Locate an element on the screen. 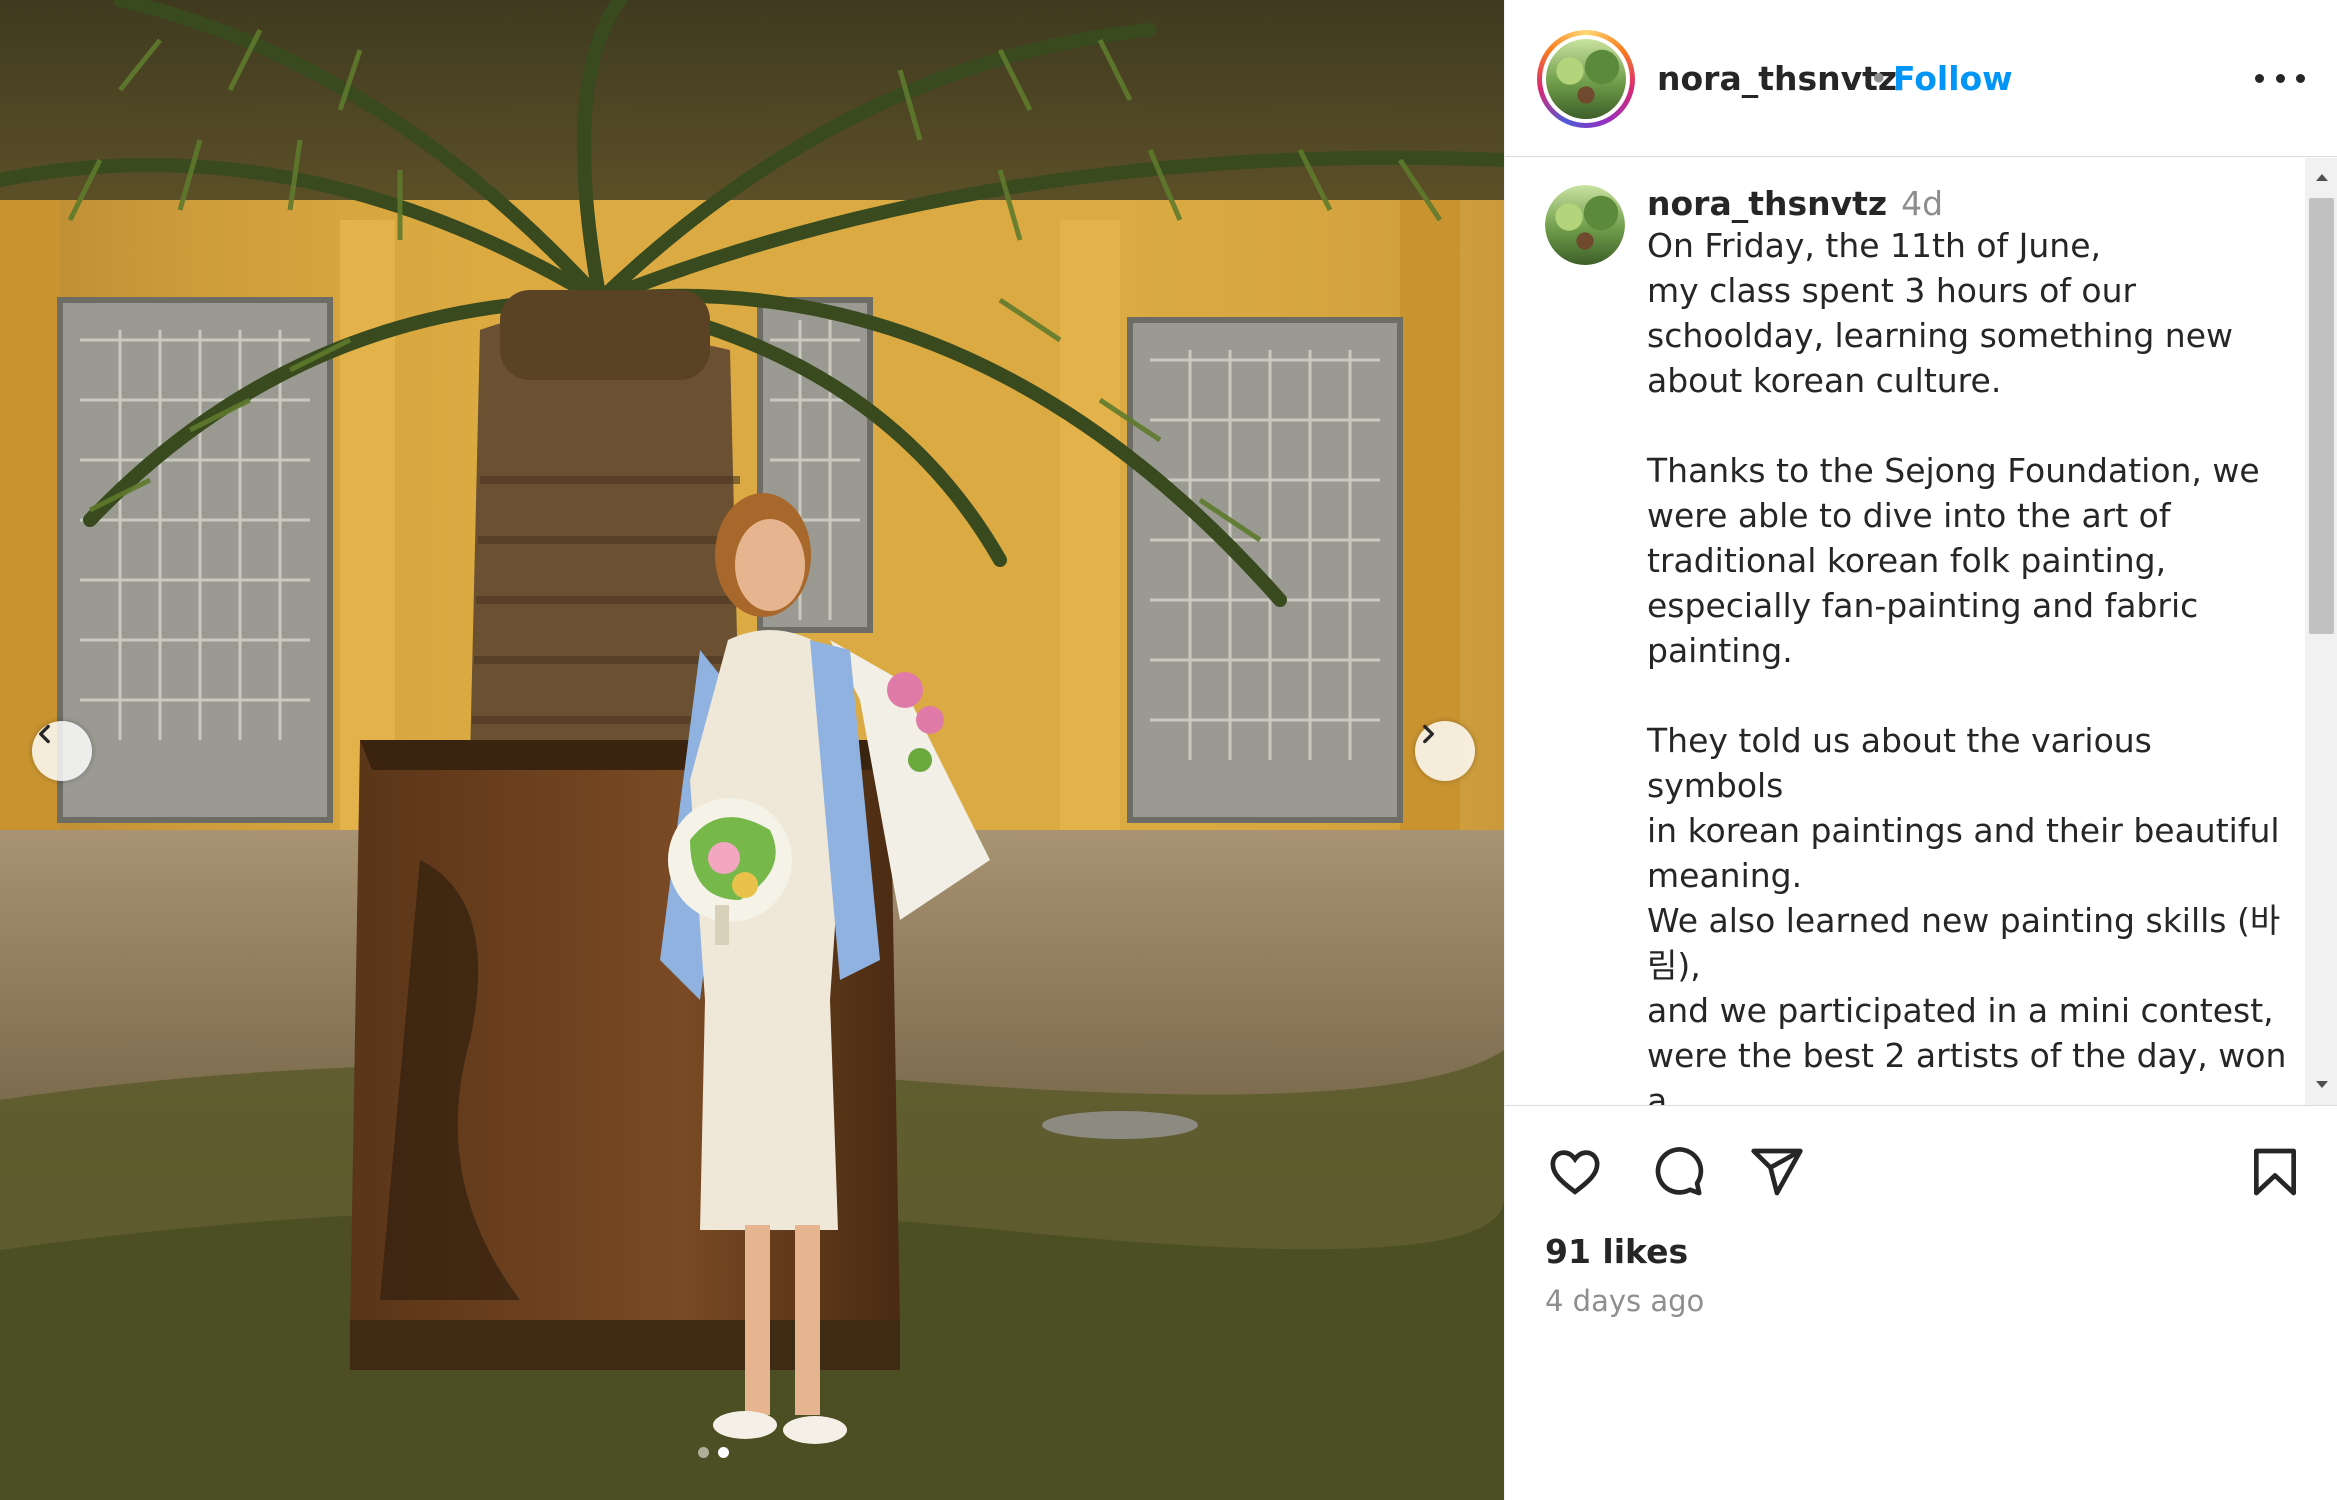 Image resolution: width=2337 pixels, height=1500 pixels. carousel-next-button is located at coordinates (1445, 751).